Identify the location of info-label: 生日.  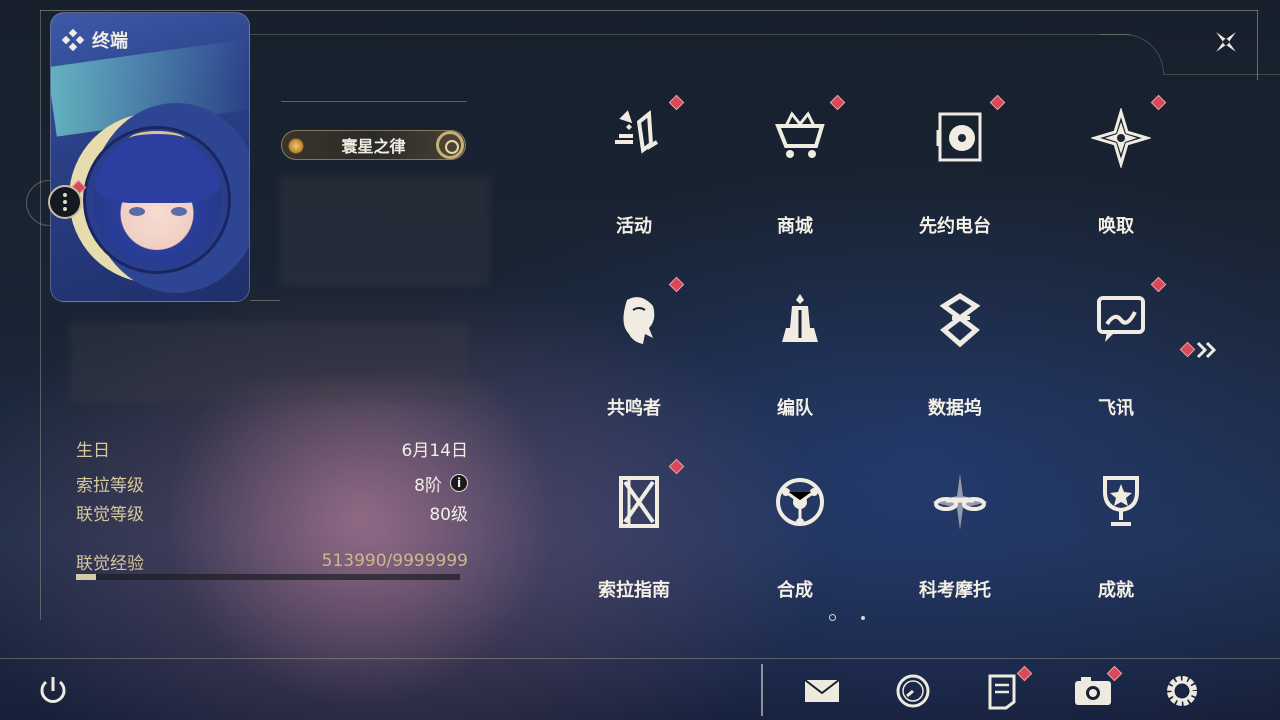
(93, 450).